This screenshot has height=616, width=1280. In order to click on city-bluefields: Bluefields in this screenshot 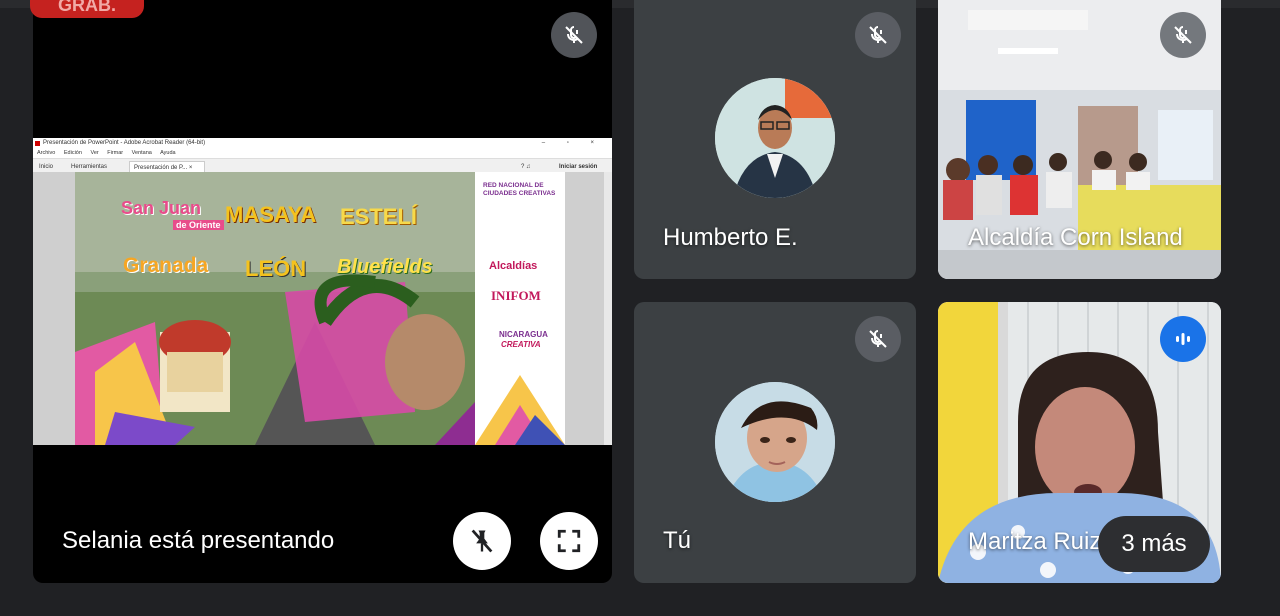, I will do `click(385, 267)`.